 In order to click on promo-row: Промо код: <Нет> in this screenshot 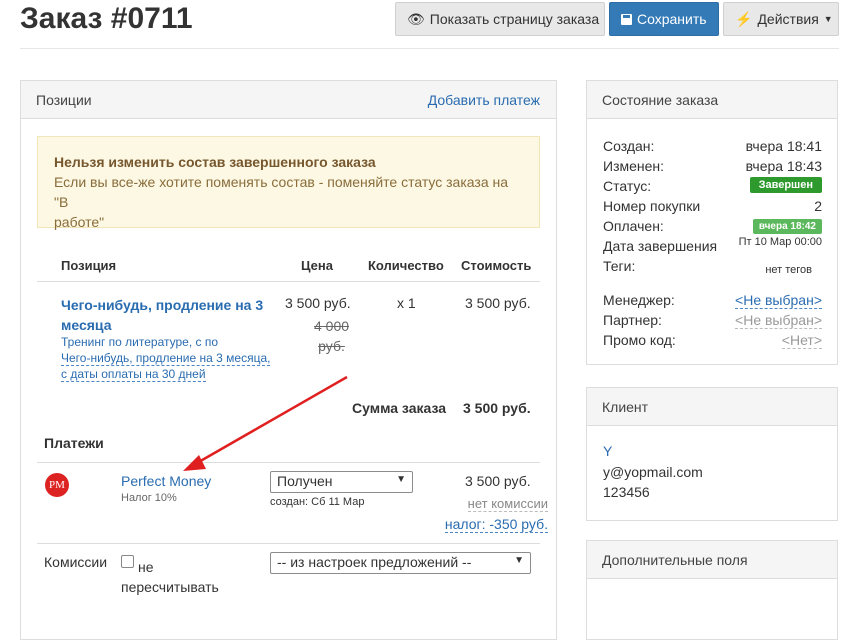, I will do `click(712, 340)`.